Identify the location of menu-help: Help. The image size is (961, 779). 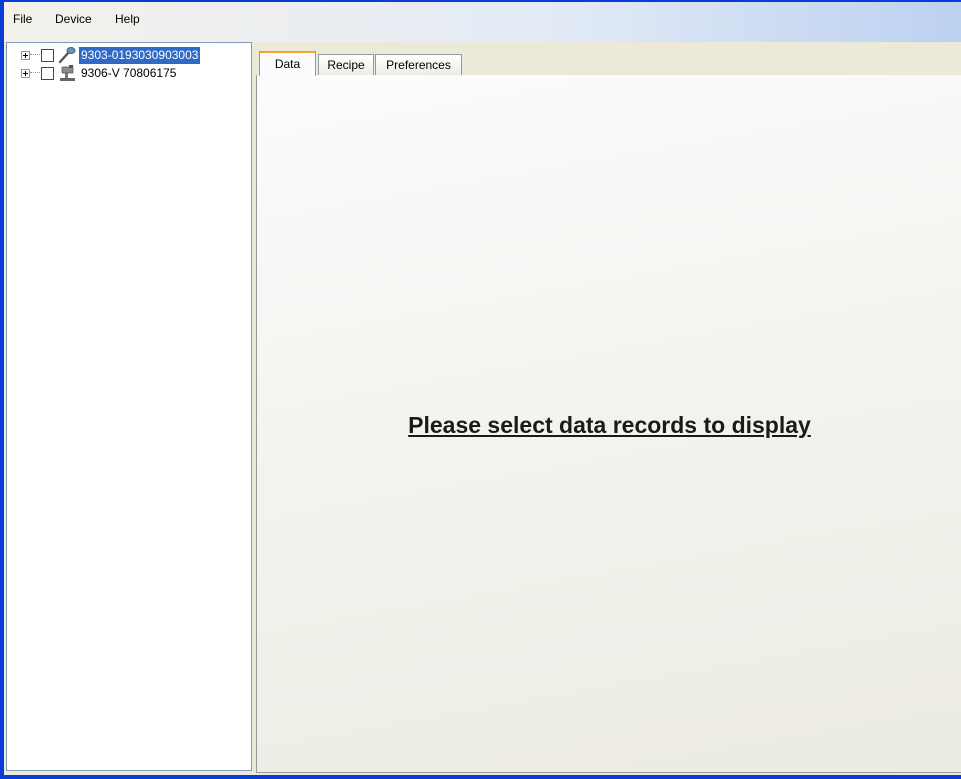
(127, 19).